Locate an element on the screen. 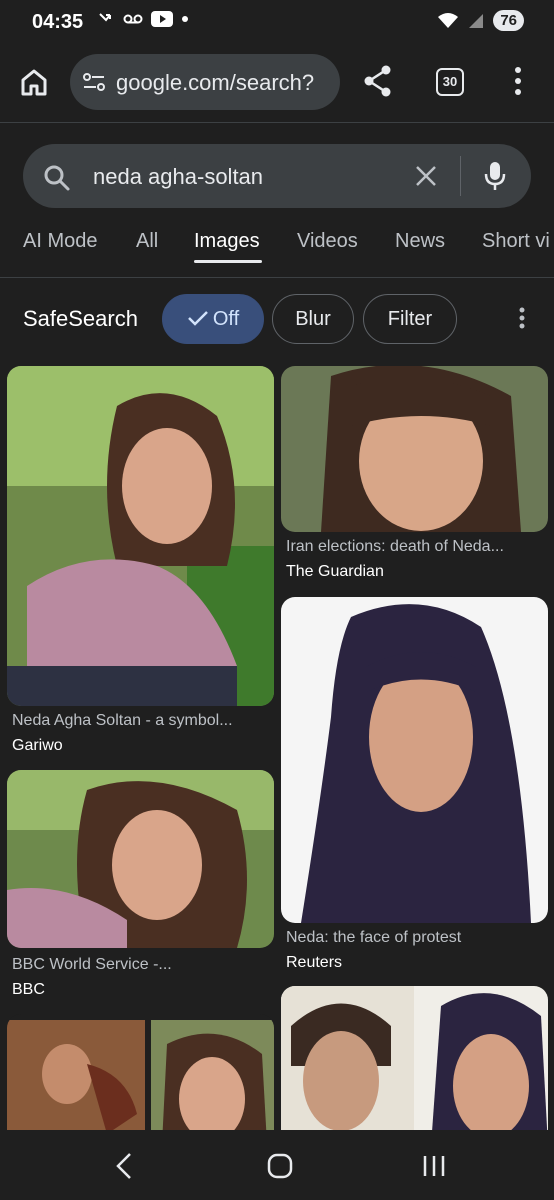  clear-icon is located at coordinates (426, 176).